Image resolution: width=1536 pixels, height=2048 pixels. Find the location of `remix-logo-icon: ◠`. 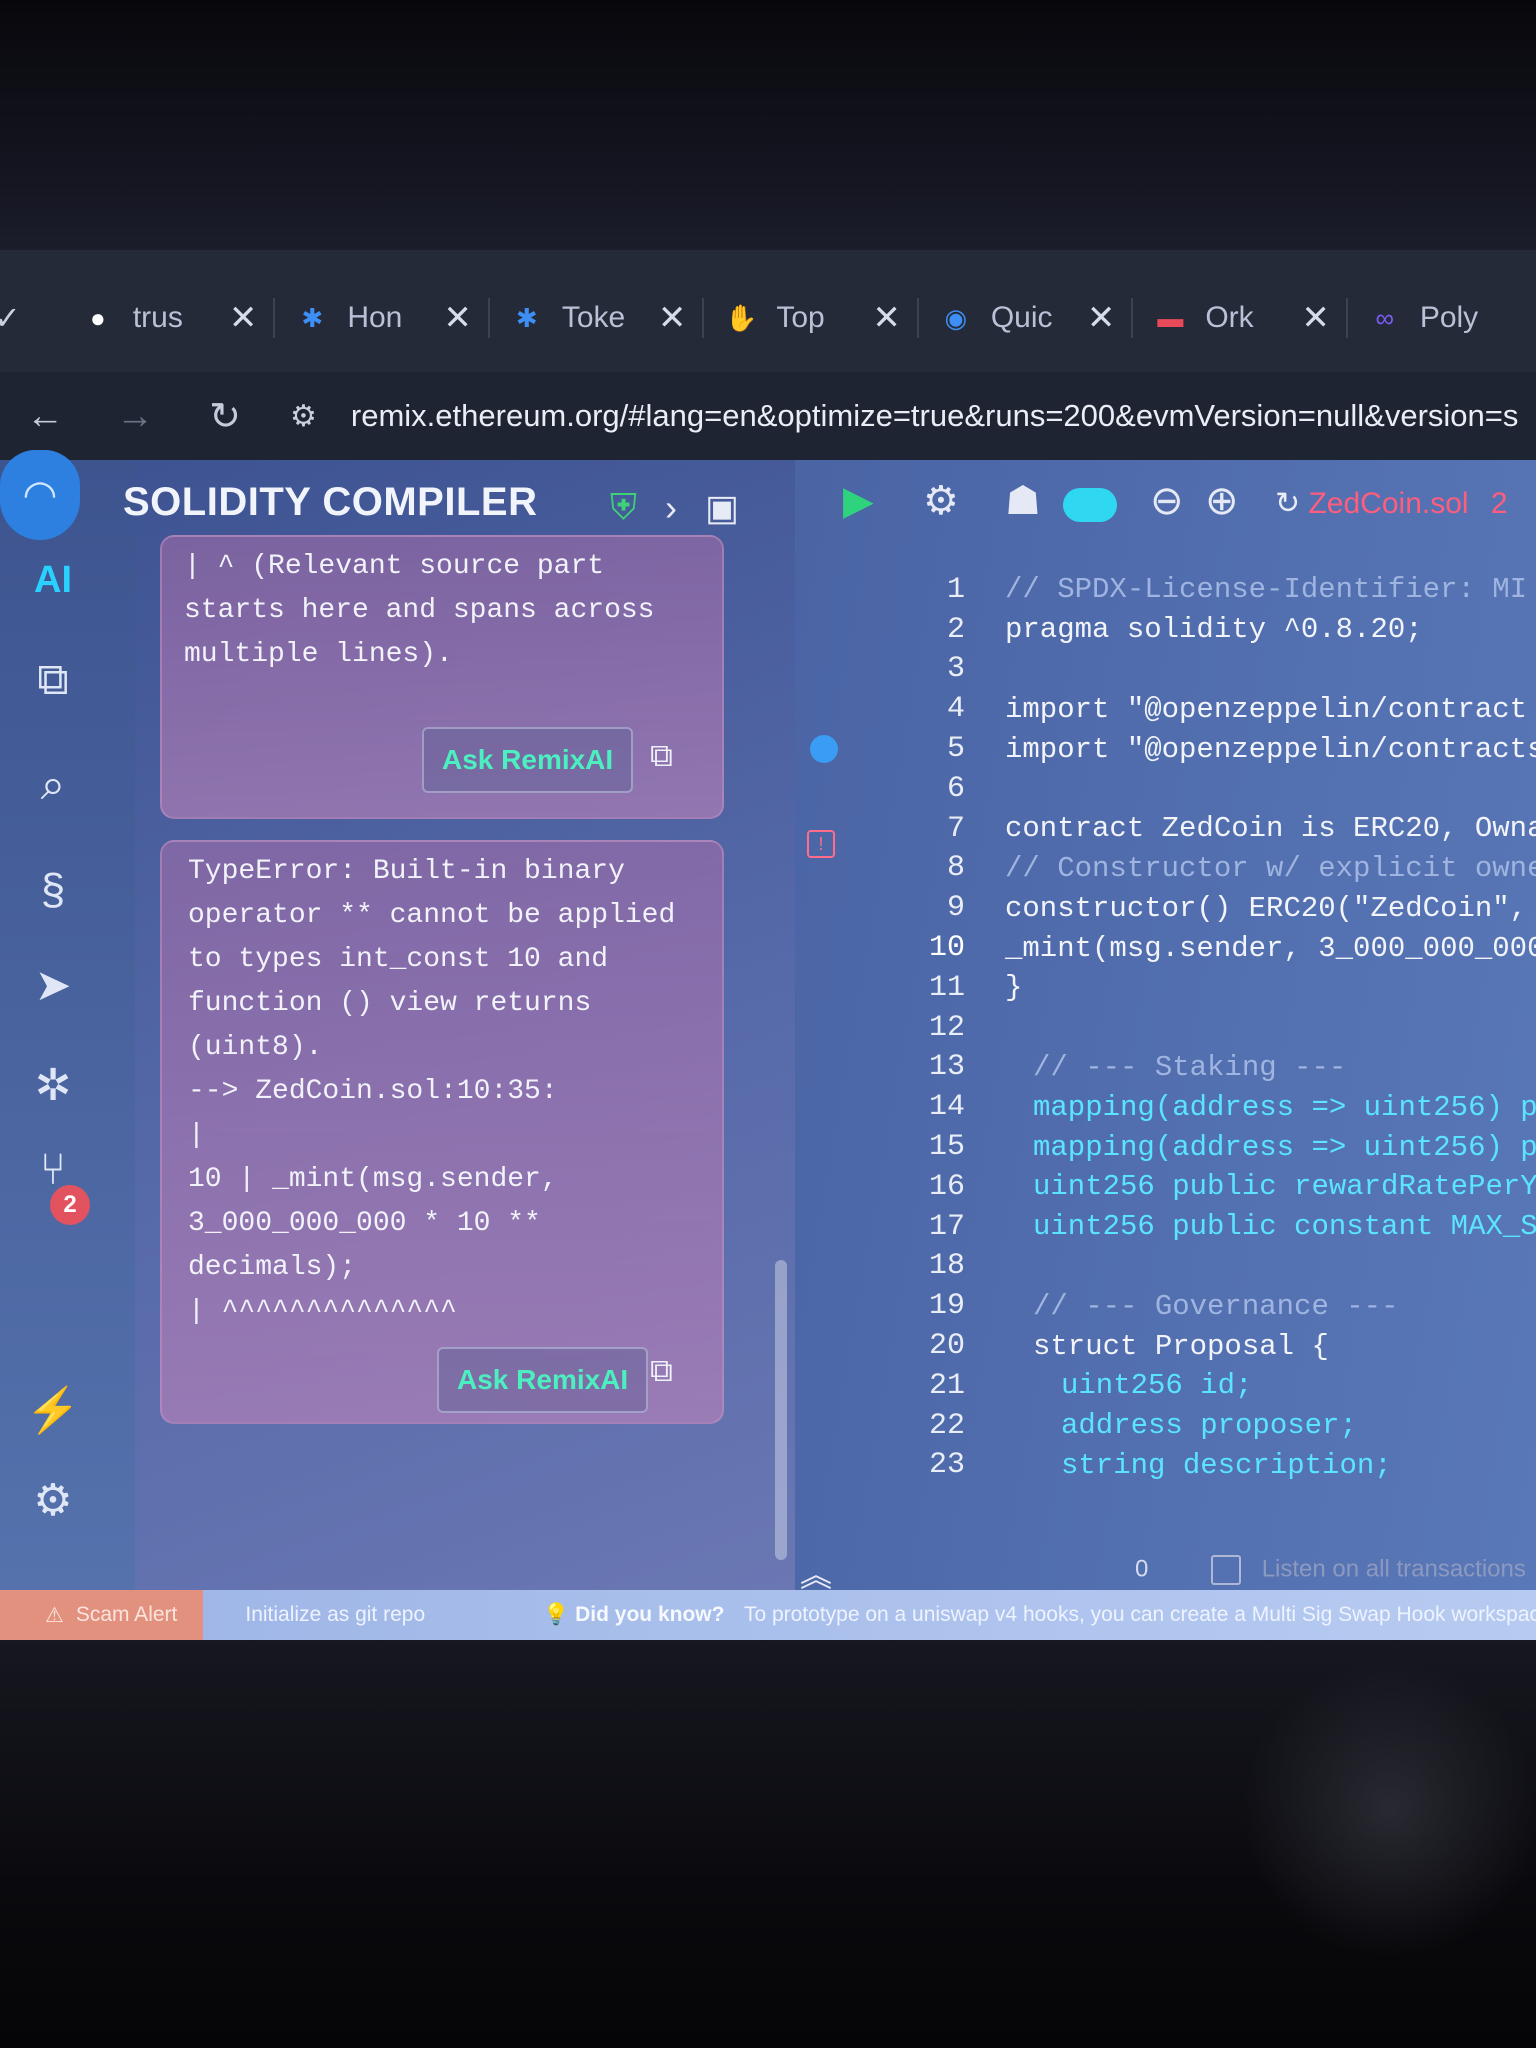

remix-logo-icon: ◠ is located at coordinates (40, 495).